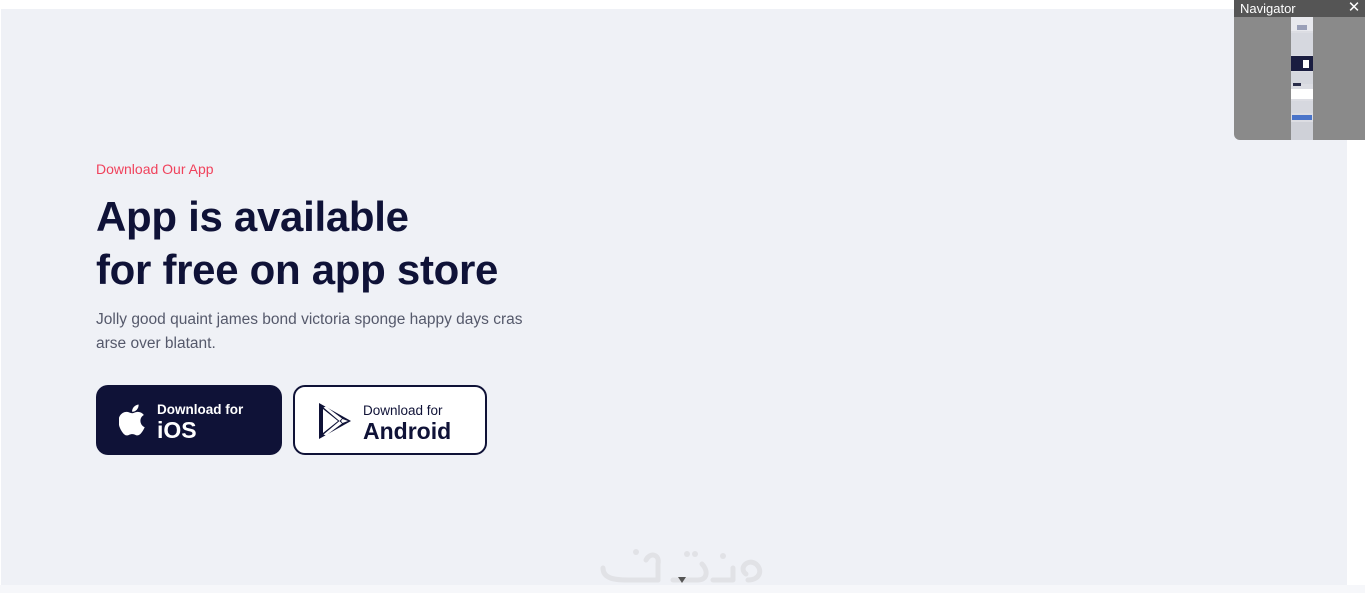 The width and height of the screenshot is (1365, 593). I want to click on bottom-strip, so click(682, 589).